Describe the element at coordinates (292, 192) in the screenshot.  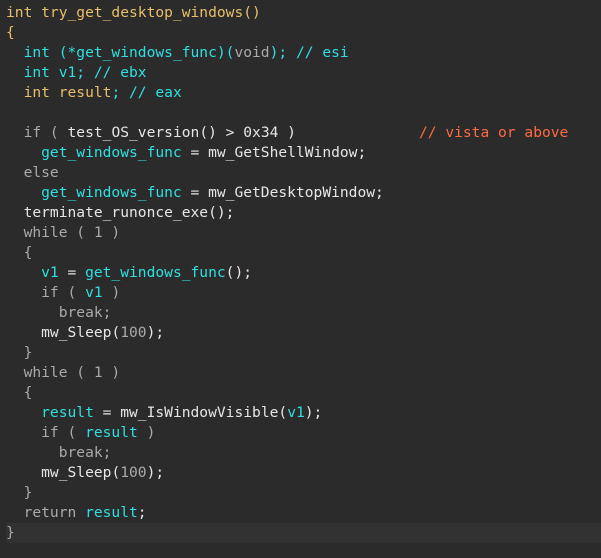
I see `code-token: mw_GetDesktopWindow` at that location.